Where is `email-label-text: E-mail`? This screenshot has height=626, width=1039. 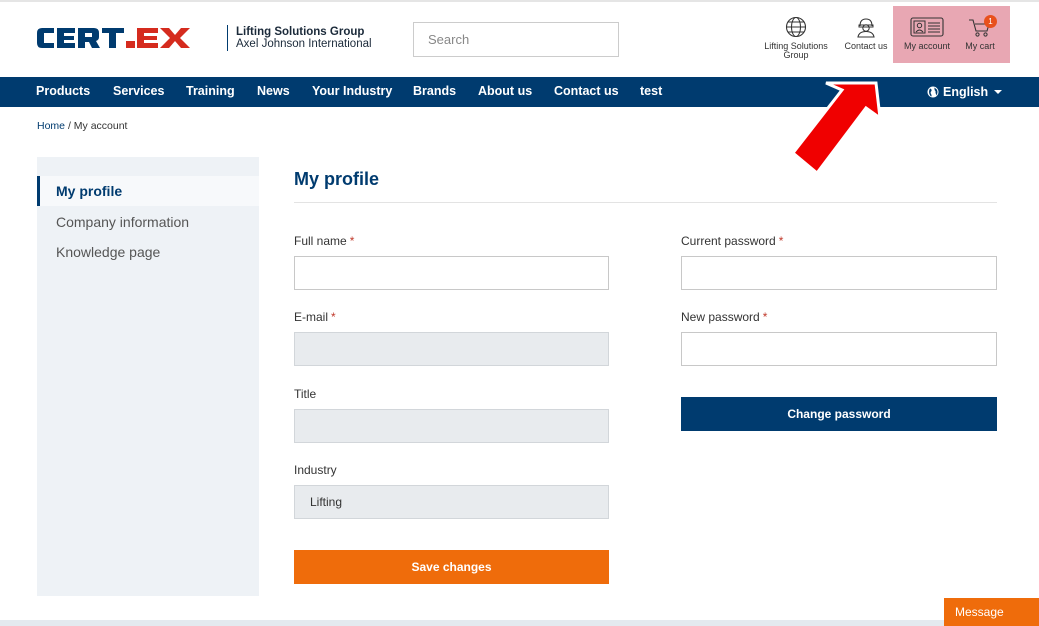 email-label-text: E-mail is located at coordinates (311, 317).